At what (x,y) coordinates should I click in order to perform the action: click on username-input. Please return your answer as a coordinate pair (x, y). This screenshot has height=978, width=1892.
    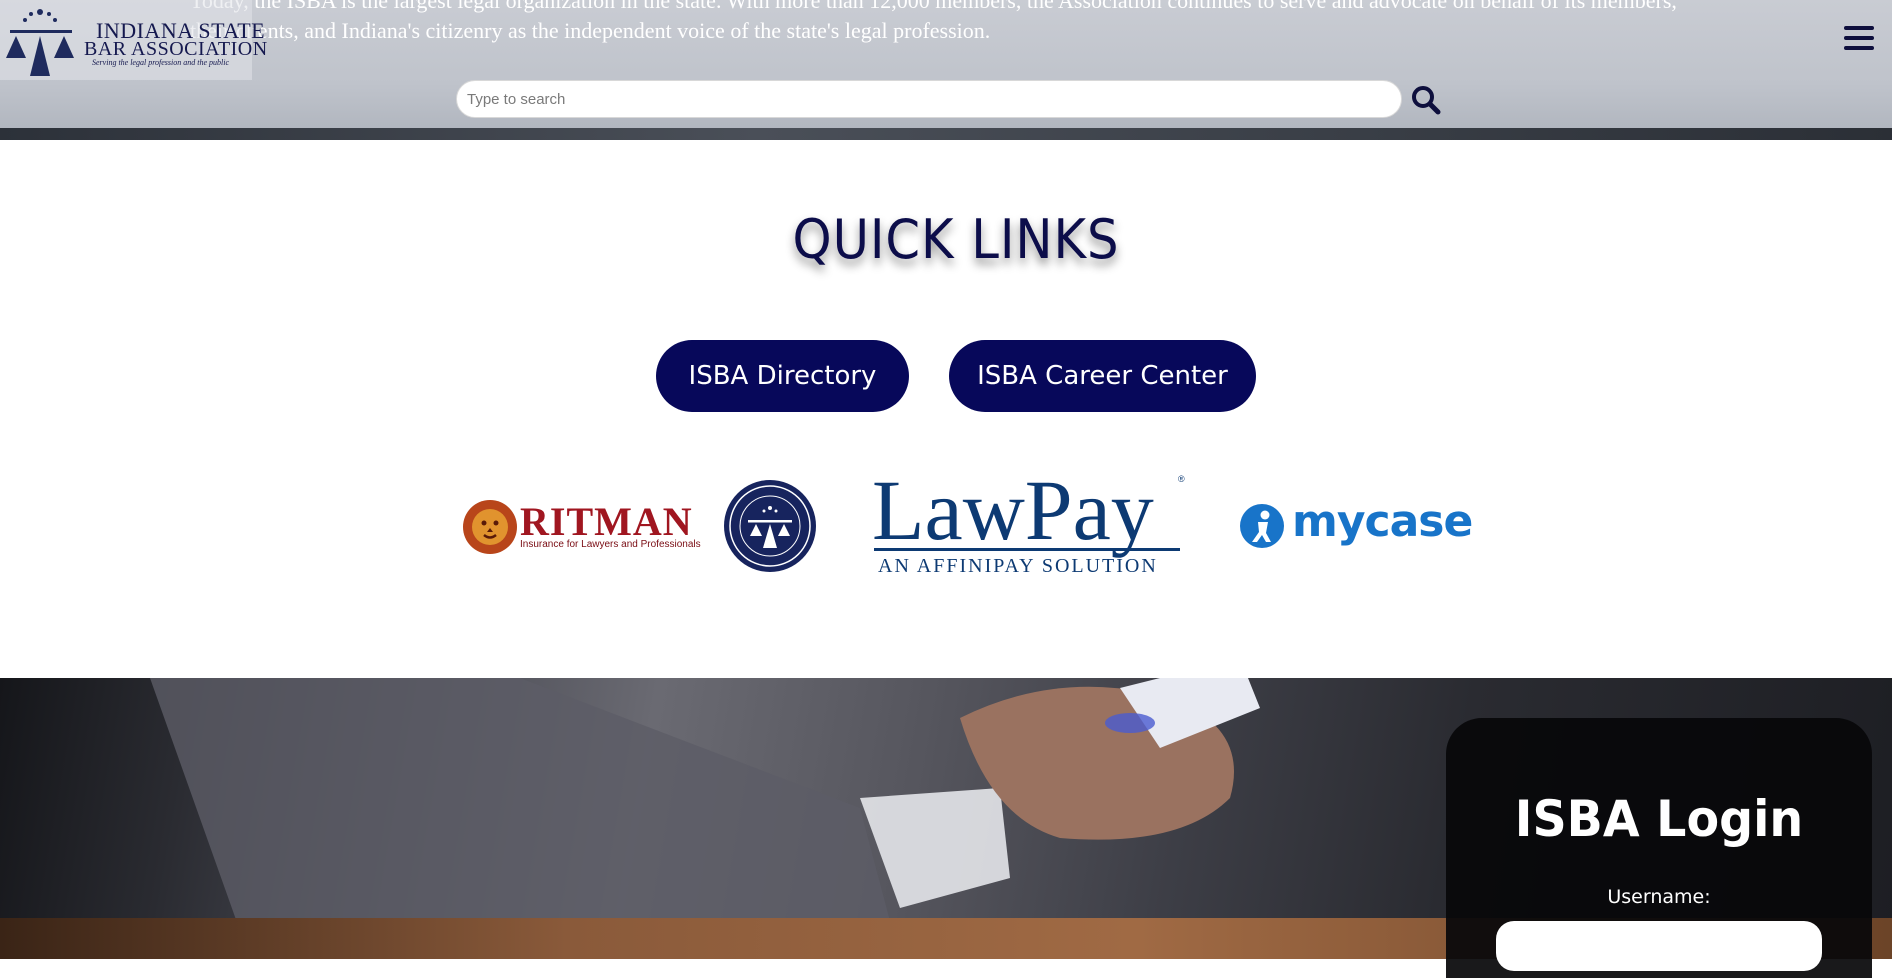
    Looking at the image, I should click on (1659, 946).